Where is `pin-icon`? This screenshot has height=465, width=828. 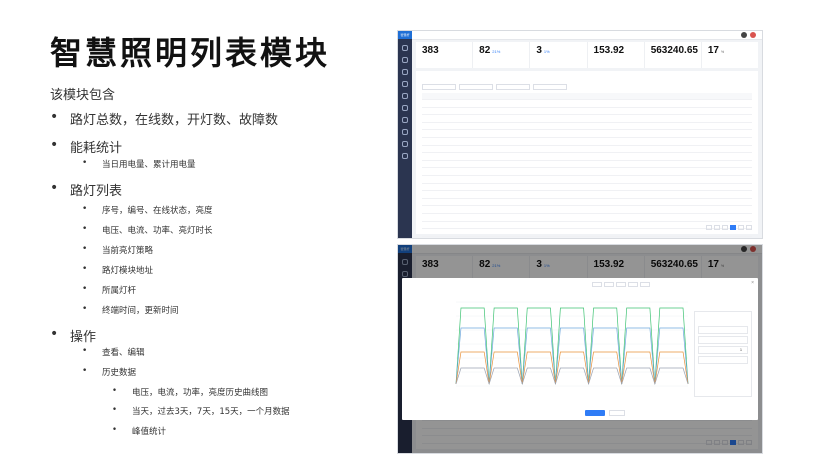 pin-icon is located at coordinates (405, 144).